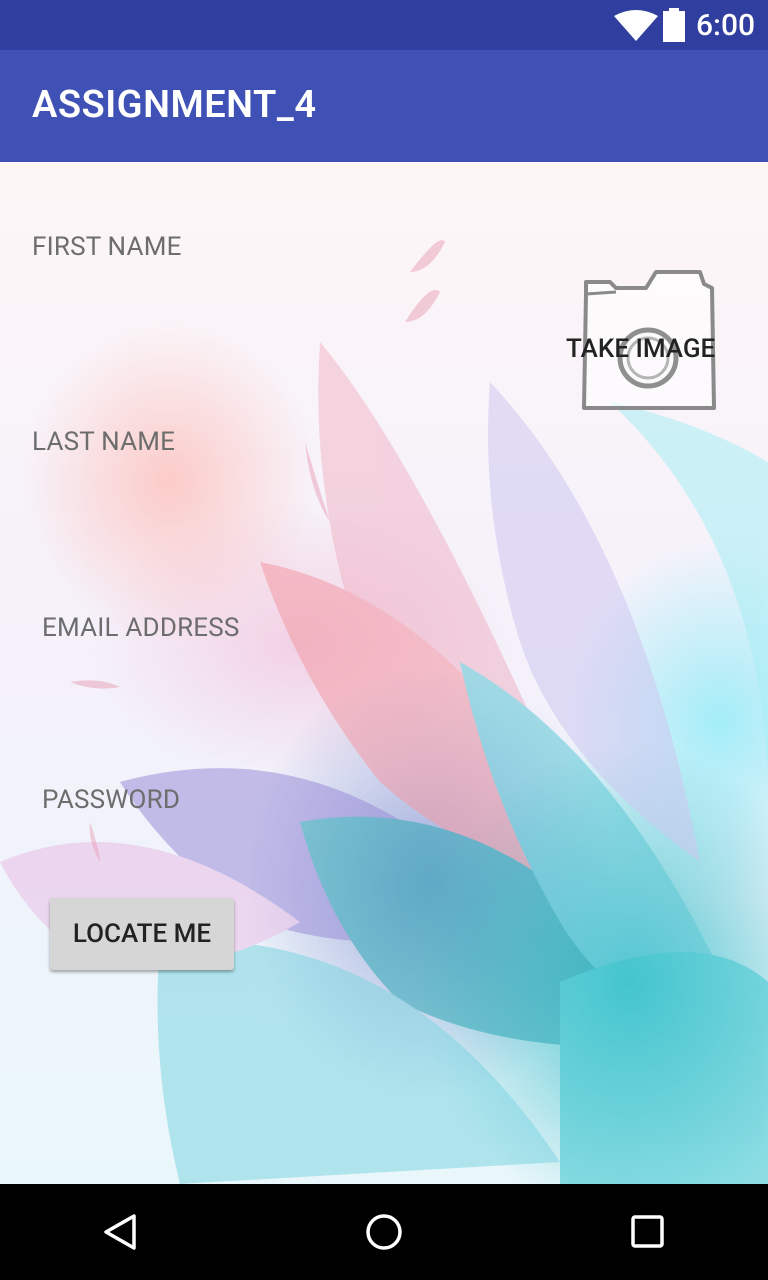 The height and width of the screenshot is (1280, 768). I want to click on take-image-label: TAKE IMAGE, so click(641, 349).